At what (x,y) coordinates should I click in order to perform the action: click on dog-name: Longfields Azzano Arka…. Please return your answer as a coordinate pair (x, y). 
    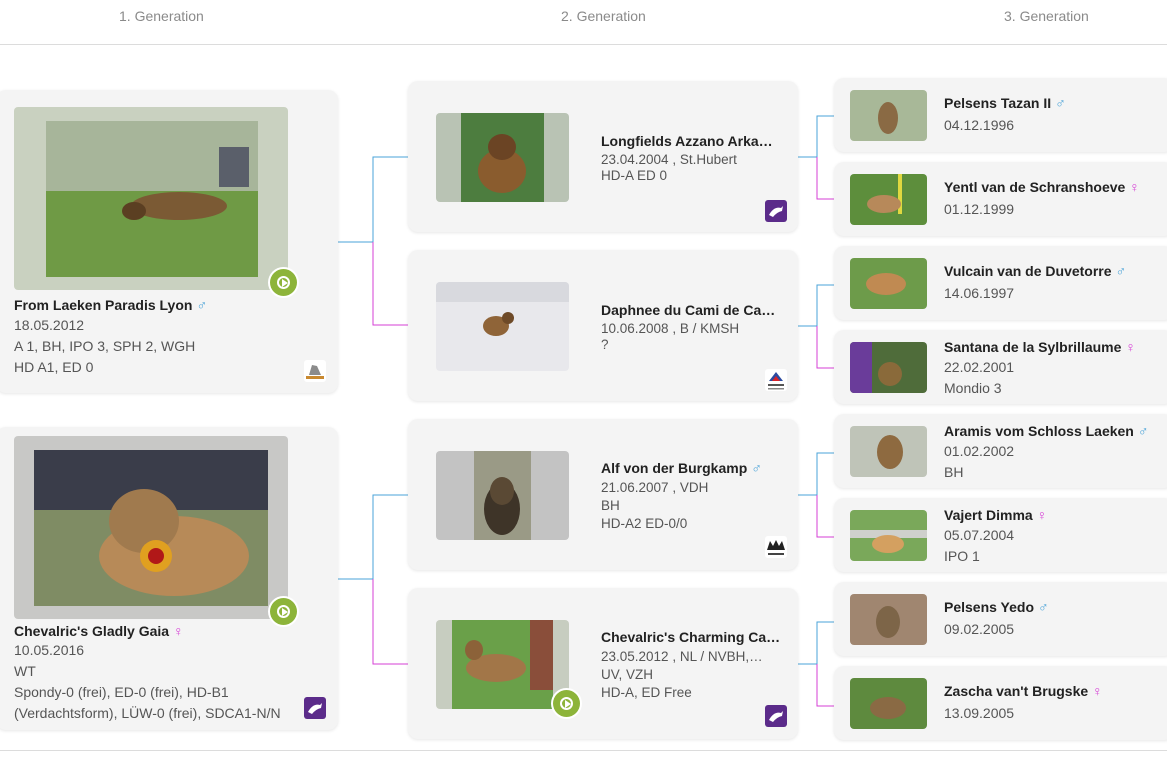
    Looking at the image, I should click on (687, 141).